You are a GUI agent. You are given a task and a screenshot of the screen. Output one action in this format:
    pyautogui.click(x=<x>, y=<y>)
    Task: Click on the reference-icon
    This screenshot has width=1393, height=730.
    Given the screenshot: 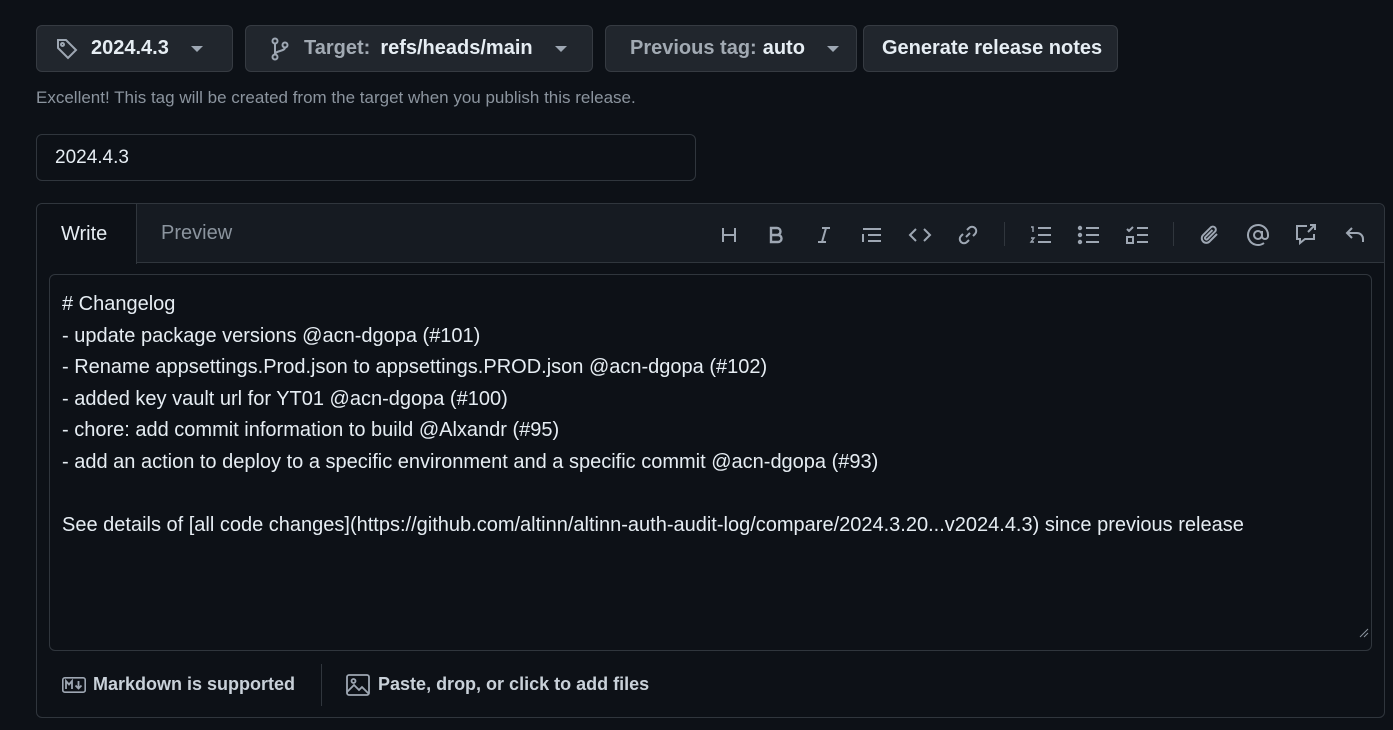 What is the action you would take?
    pyautogui.click(x=1306, y=235)
    